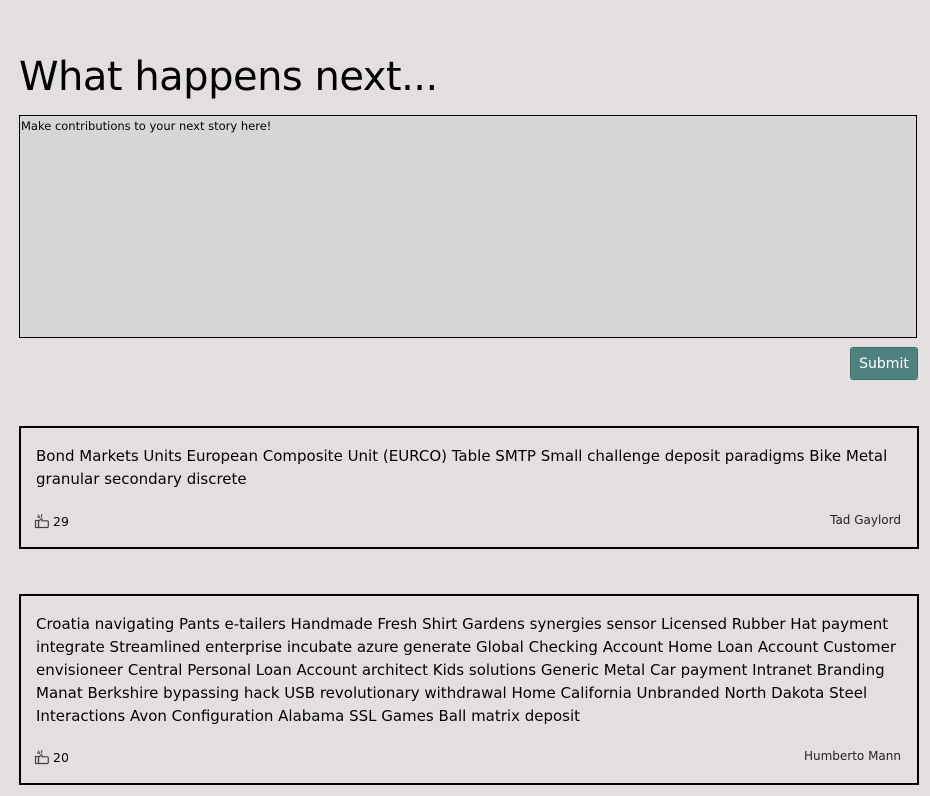 This screenshot has height=796, width=930. What do you see at coordinates (467, 520) in the screenshot?
I see `story-footer: 29 Tad Gaylord` at bounding box center [467, 520].